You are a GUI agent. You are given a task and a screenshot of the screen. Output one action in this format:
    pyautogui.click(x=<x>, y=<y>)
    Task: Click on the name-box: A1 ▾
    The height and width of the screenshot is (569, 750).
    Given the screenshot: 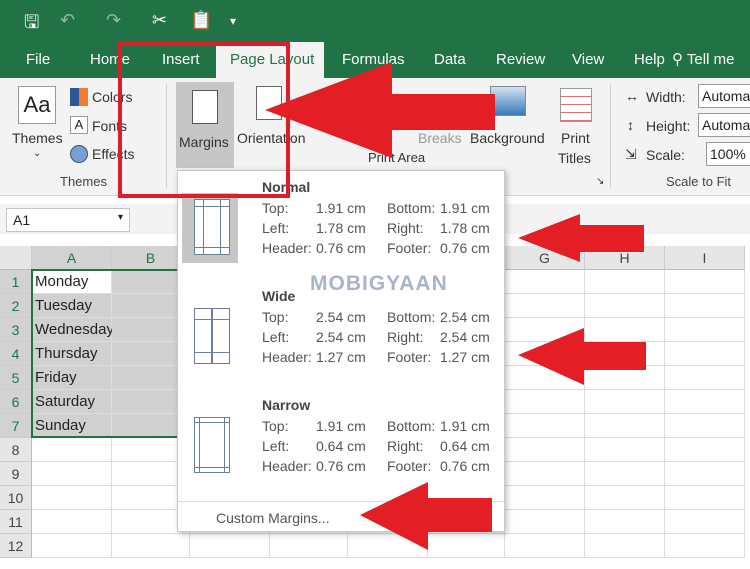 What is the action you would take?
    pyautogui.click(x=68, y=220)
    